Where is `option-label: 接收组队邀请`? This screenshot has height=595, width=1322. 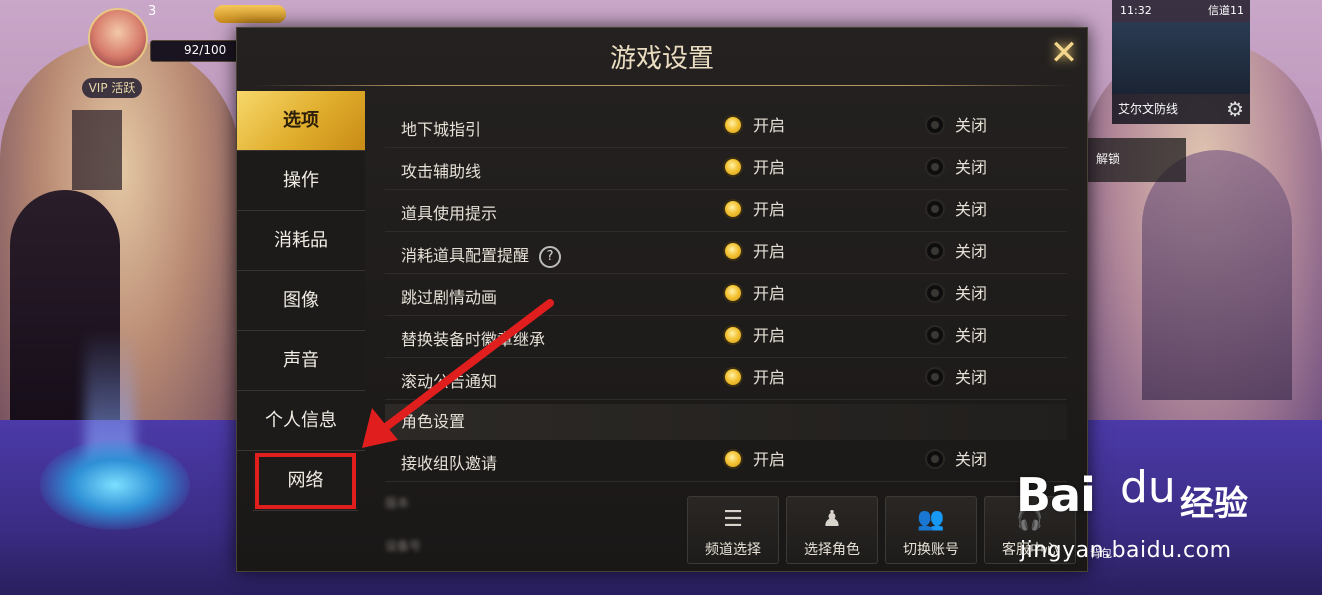
option-label: 接收组队邀请 is located at coordinates (449, 463).